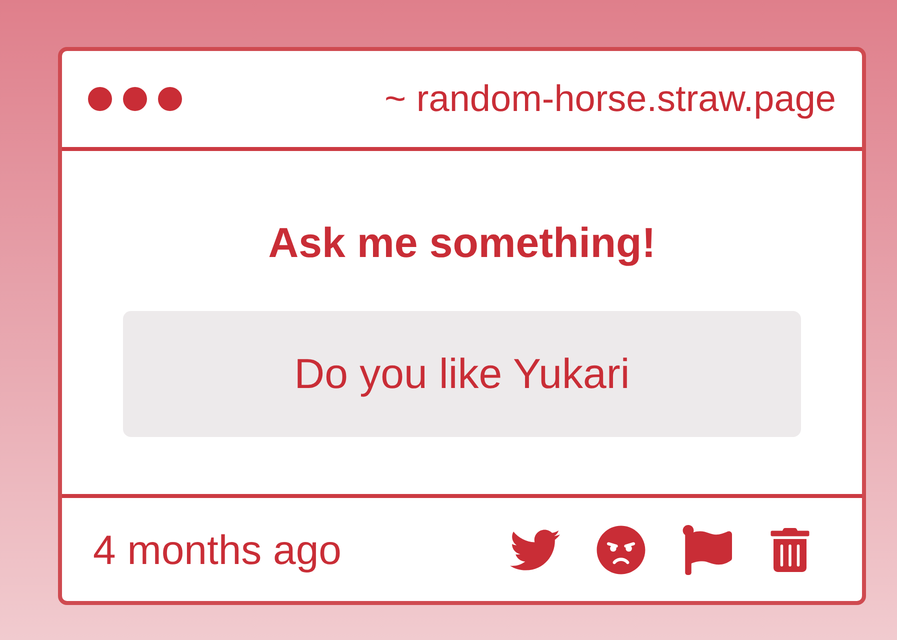  Describe the element at coordinates (621, 549) in the screenshot. I see `angry-face-icon` at that location.